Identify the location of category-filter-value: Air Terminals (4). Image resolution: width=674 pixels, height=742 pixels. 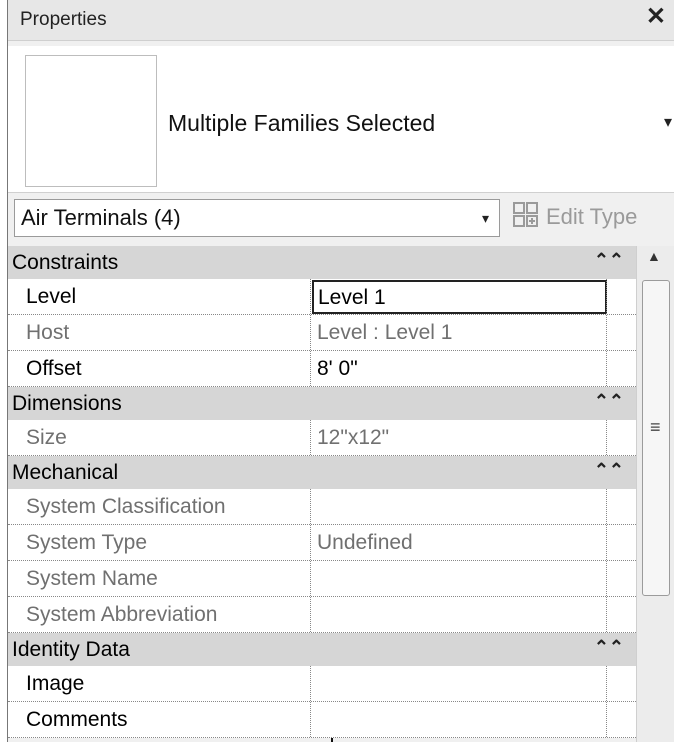
(101, 217).